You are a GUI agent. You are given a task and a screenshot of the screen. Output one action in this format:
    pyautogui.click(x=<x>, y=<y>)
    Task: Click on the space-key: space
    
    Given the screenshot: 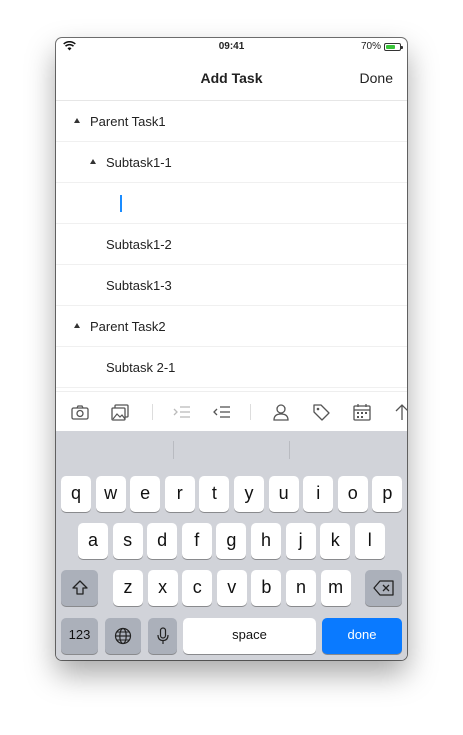 What is the action you would take?
    pyautogui.click(x=249, y=636)
    